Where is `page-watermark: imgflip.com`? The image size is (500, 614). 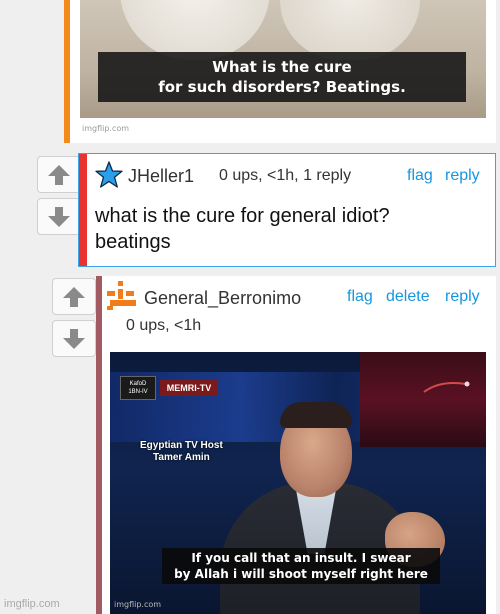 page-watermark: imgflip.com is located at coordinates (32, 604).